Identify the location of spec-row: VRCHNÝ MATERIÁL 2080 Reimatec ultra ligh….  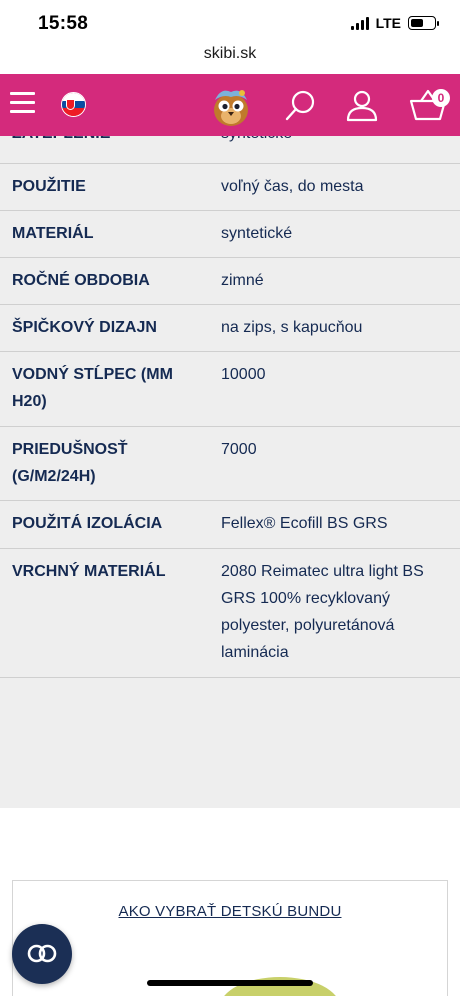
(230, 613).